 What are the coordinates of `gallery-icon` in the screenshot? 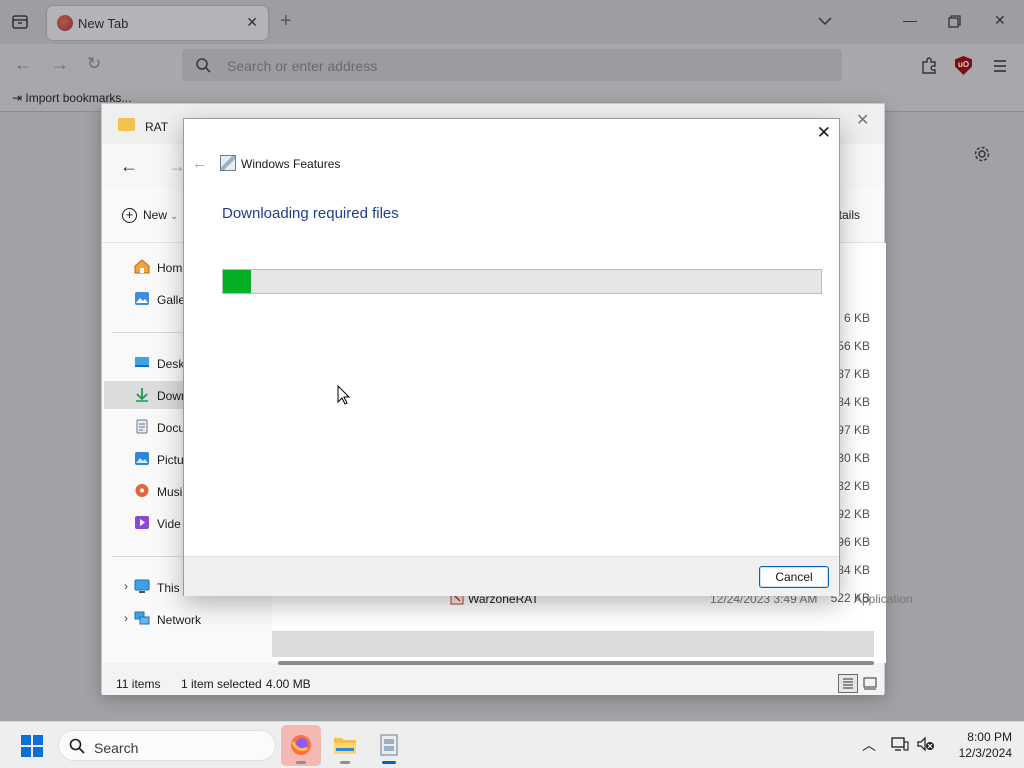 It's located at (142, 298).